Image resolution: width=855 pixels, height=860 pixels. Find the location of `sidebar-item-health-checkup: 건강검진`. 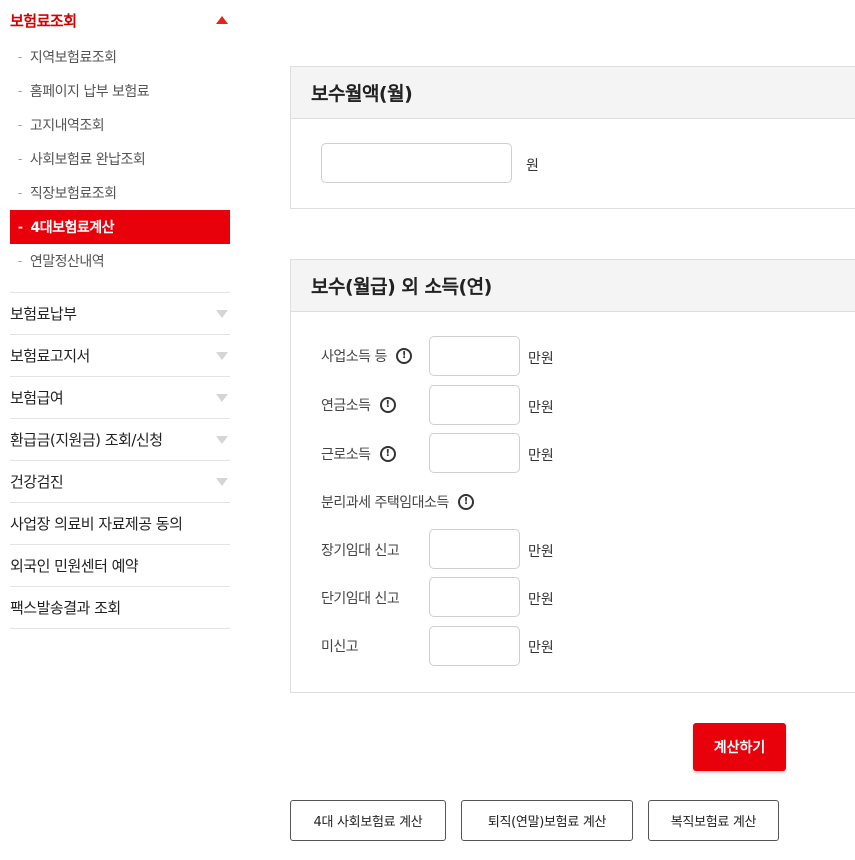

sidebar-item-health-checkup: 건강검진 is located at coordinates (120, 482).